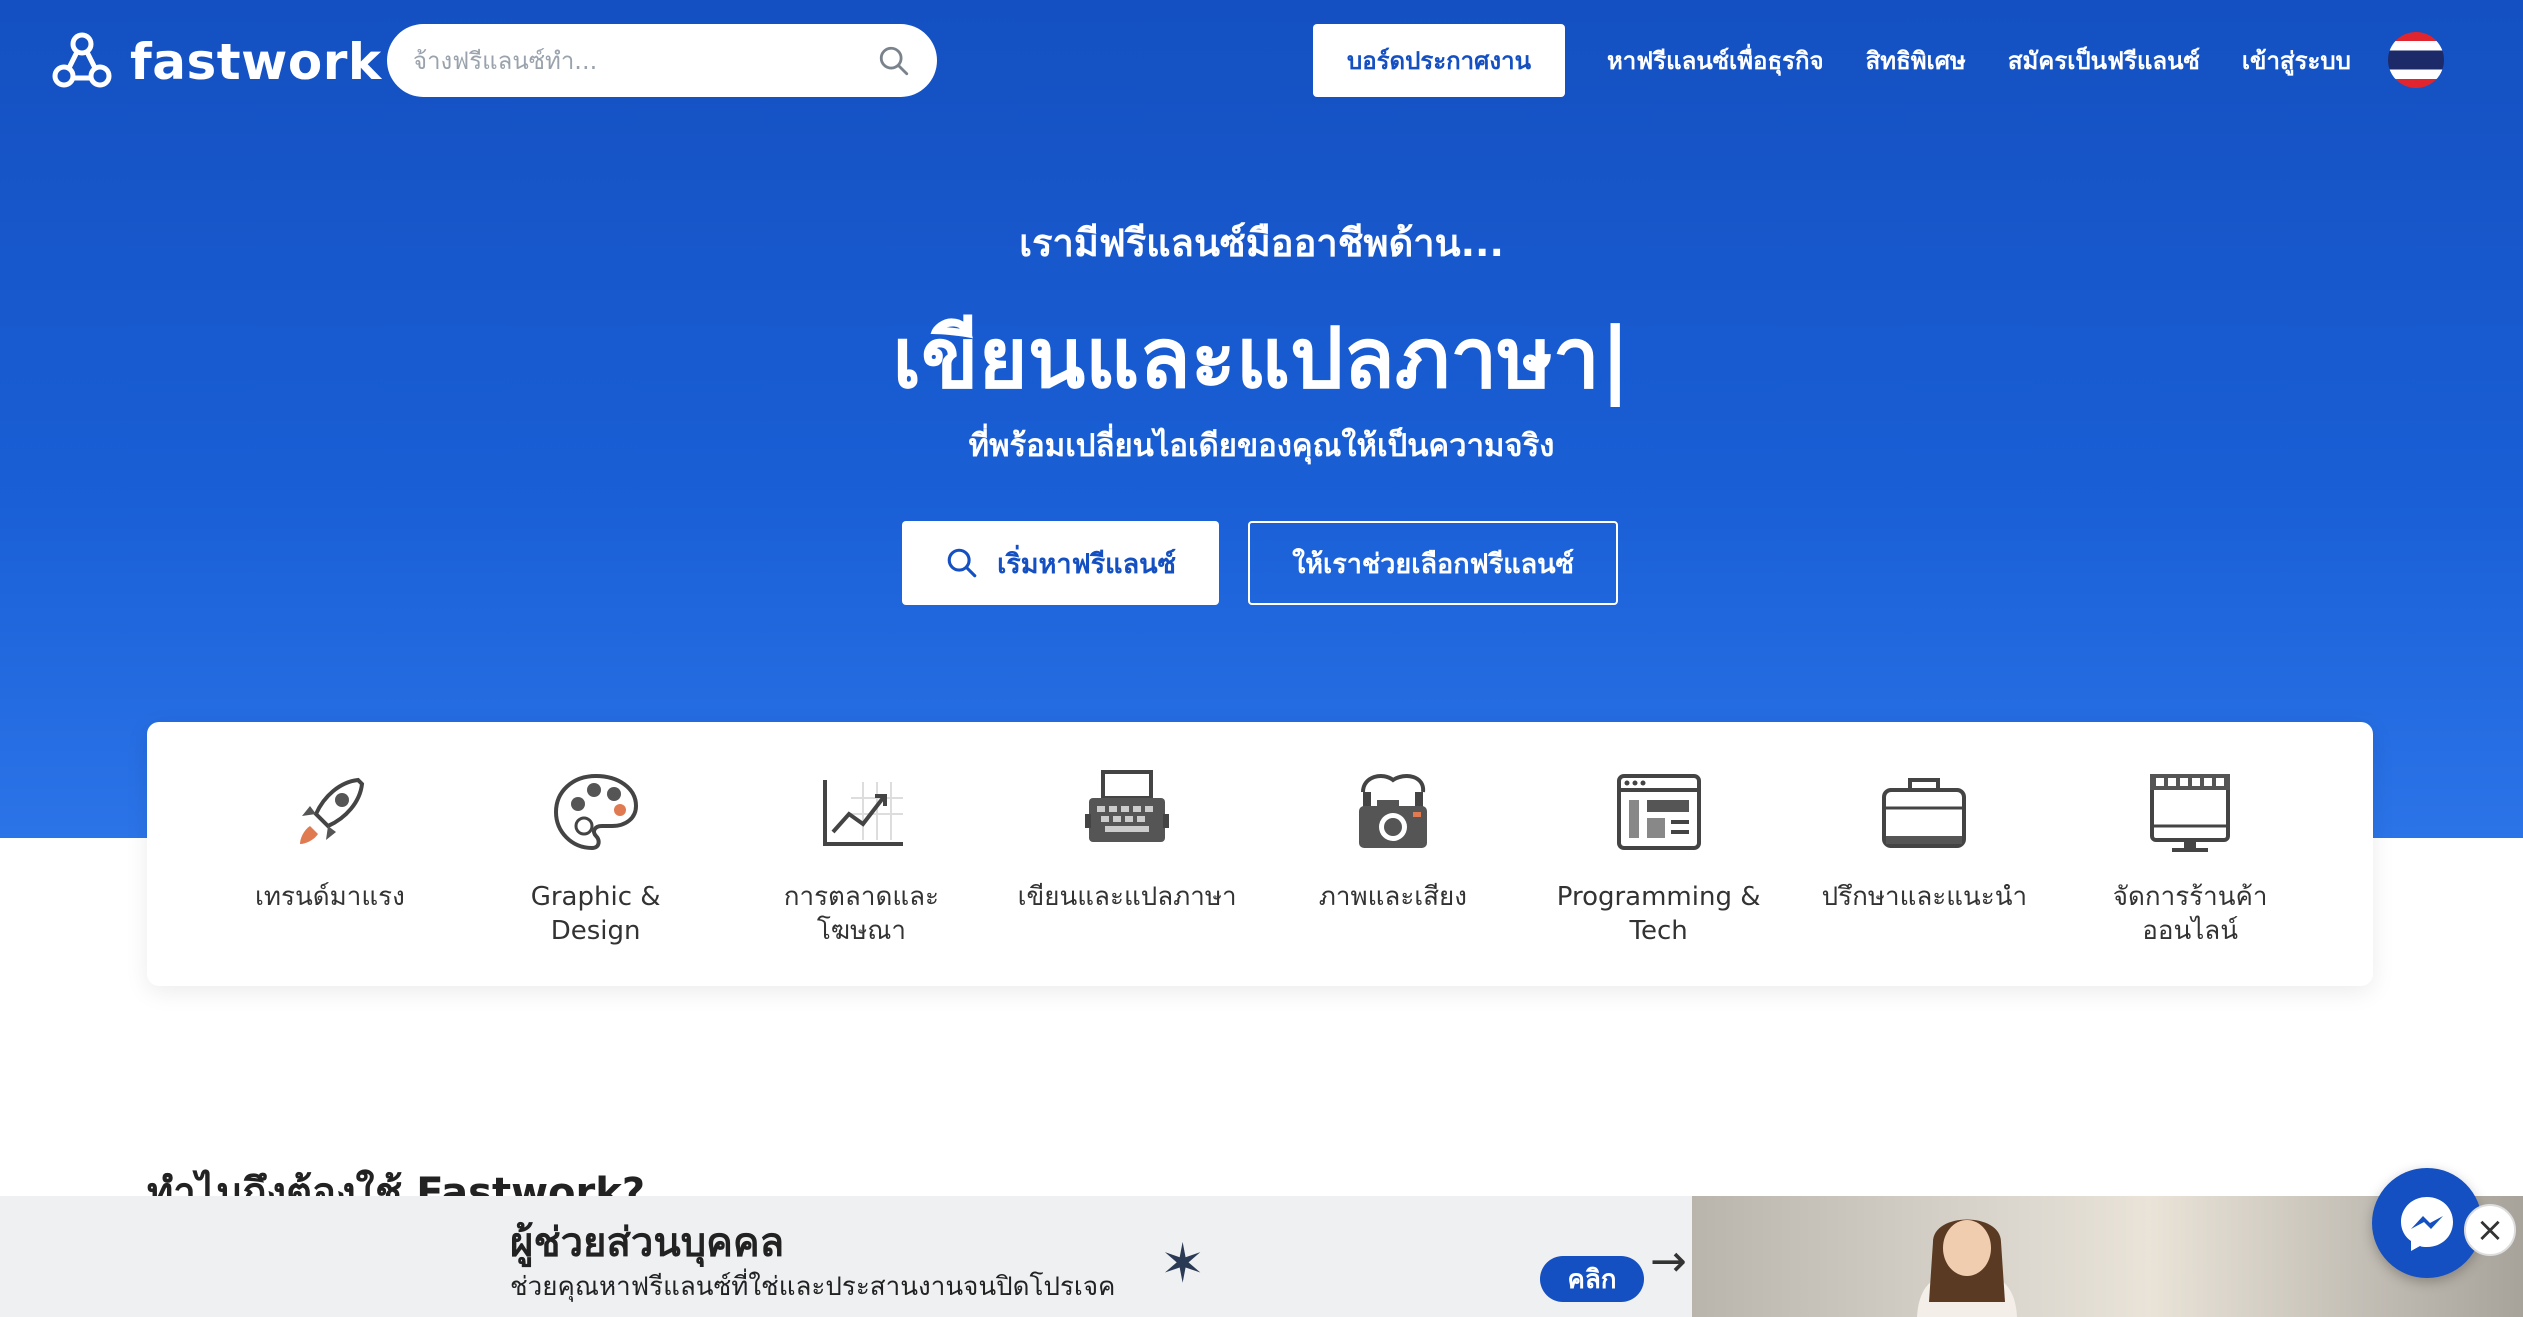  I want to click on nav-business: หาฟรีแลนซ์เพื่อธุรกิจ, so click(1715, 60).